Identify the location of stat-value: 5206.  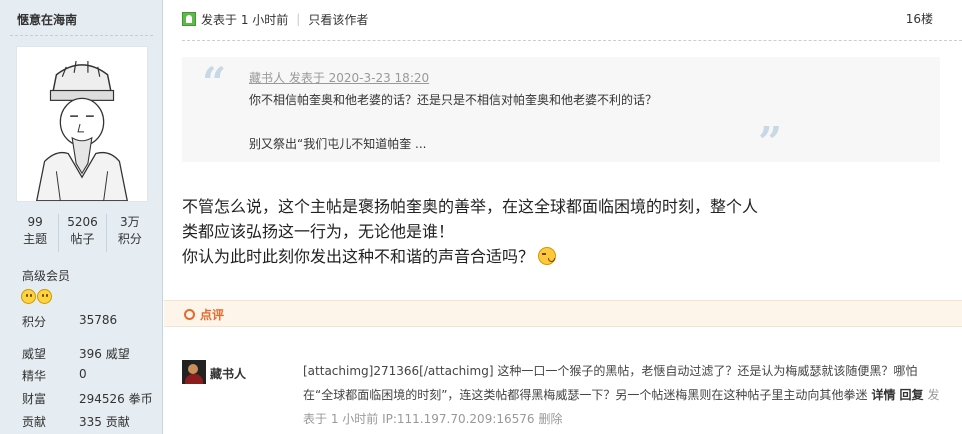
(82, 222).